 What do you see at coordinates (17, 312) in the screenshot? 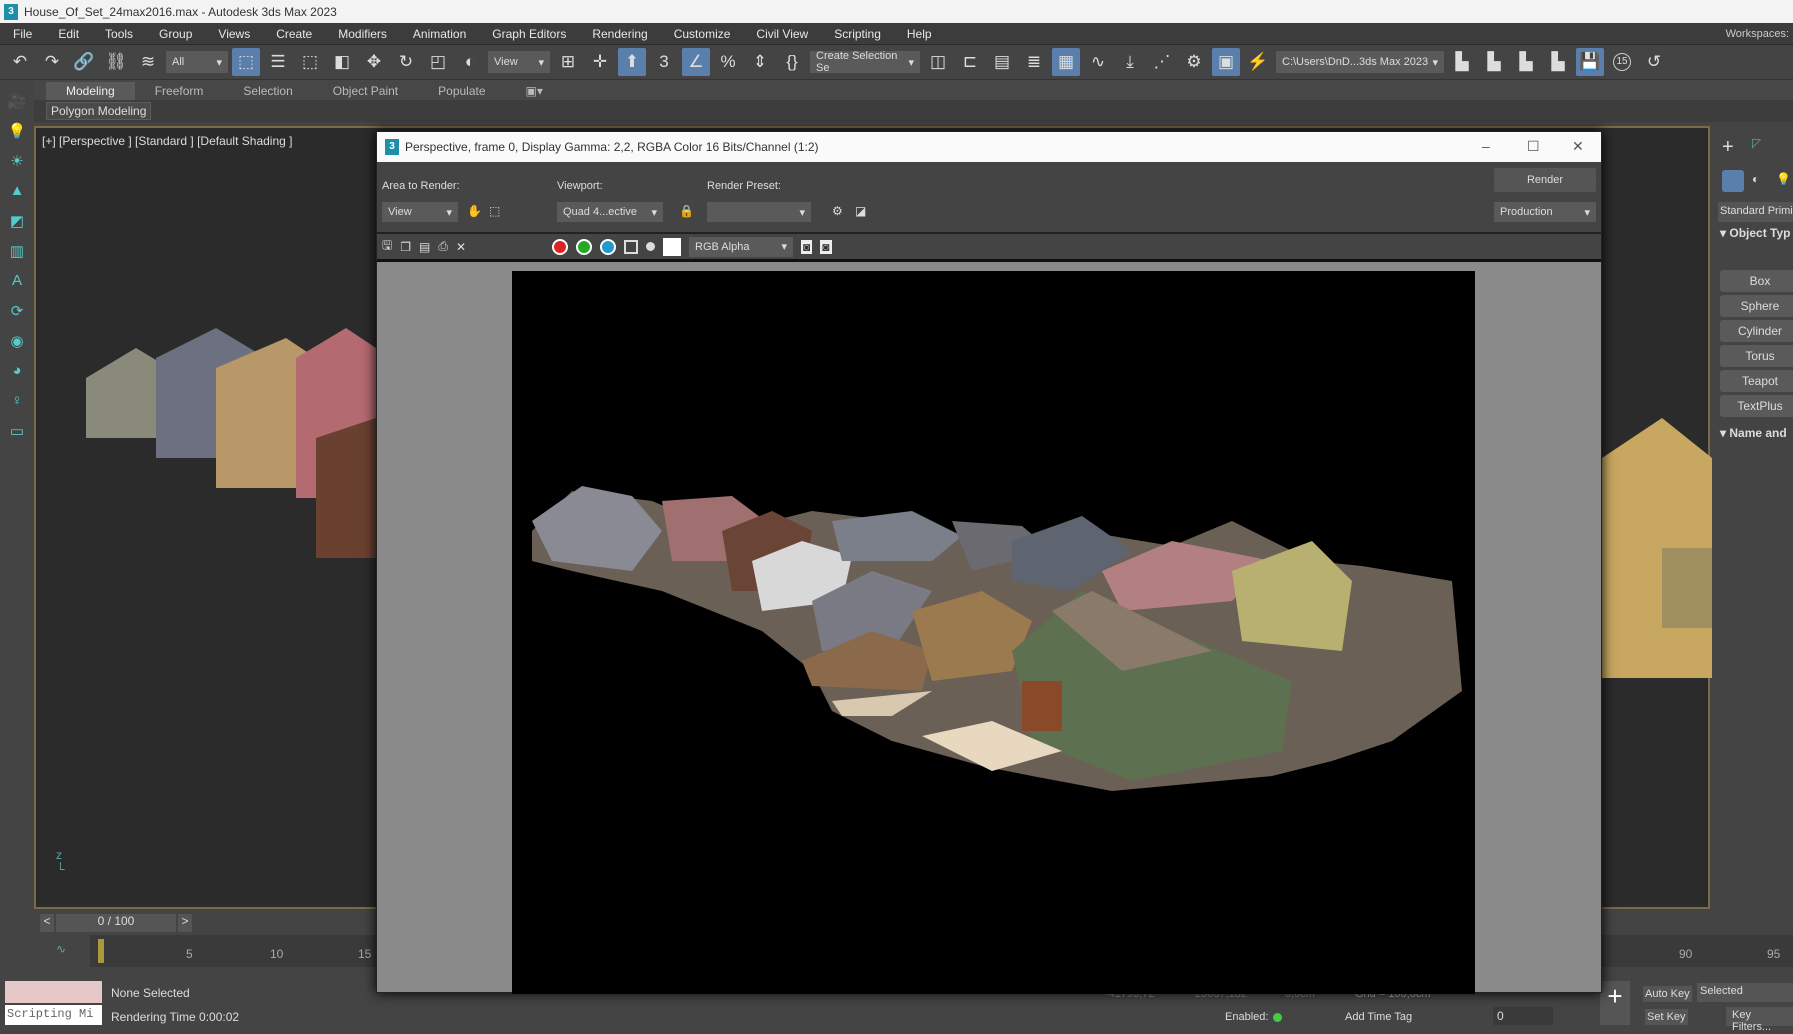
I see `orbit-icon: ⟳` at bounding box center [17, 312].